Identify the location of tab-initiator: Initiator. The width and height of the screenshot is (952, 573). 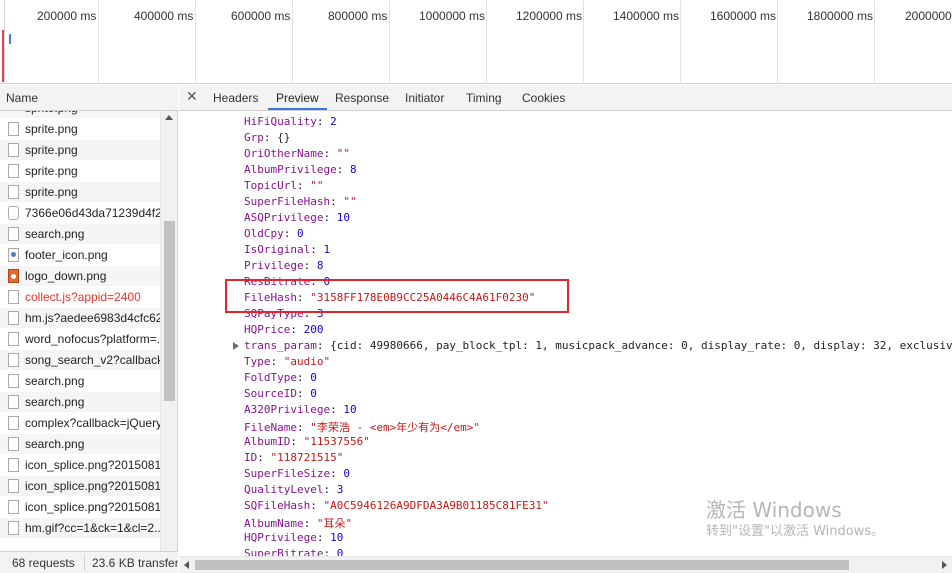
(424, 98).